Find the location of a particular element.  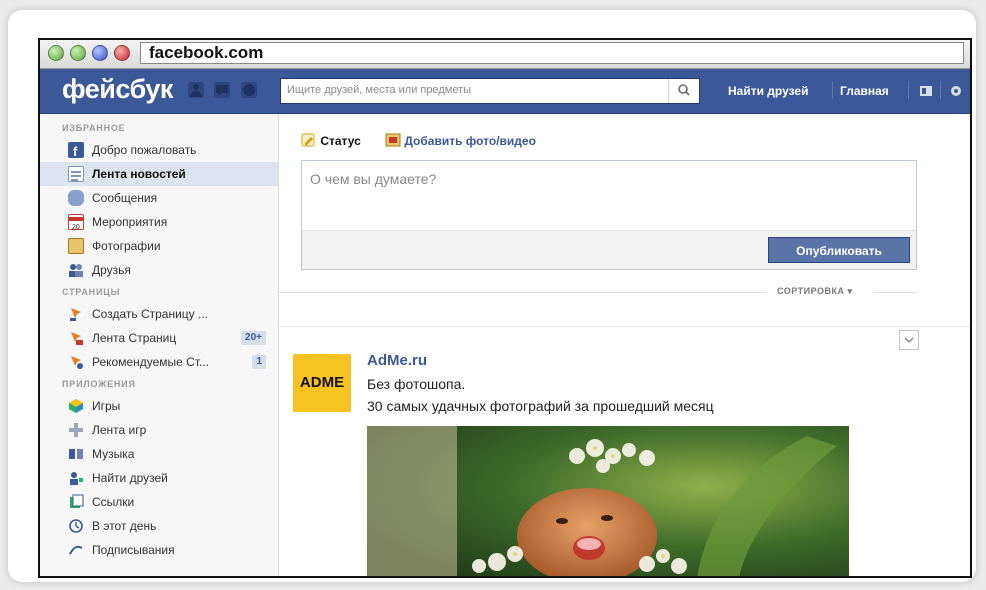

pages-feed-icon is located at coordinates (76, 338).